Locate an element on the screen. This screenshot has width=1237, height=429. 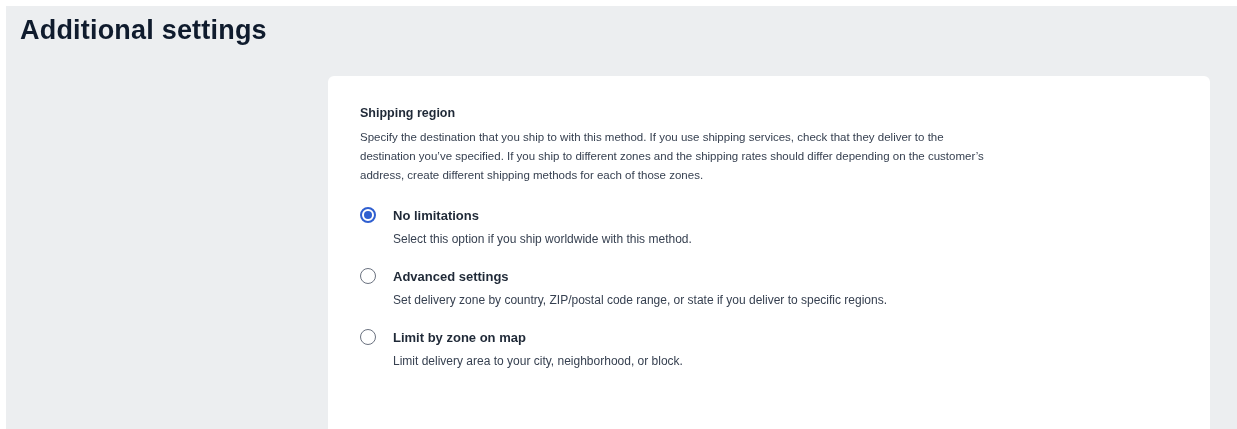
section-heading: Shipping region is located at coordinates (408, 113).